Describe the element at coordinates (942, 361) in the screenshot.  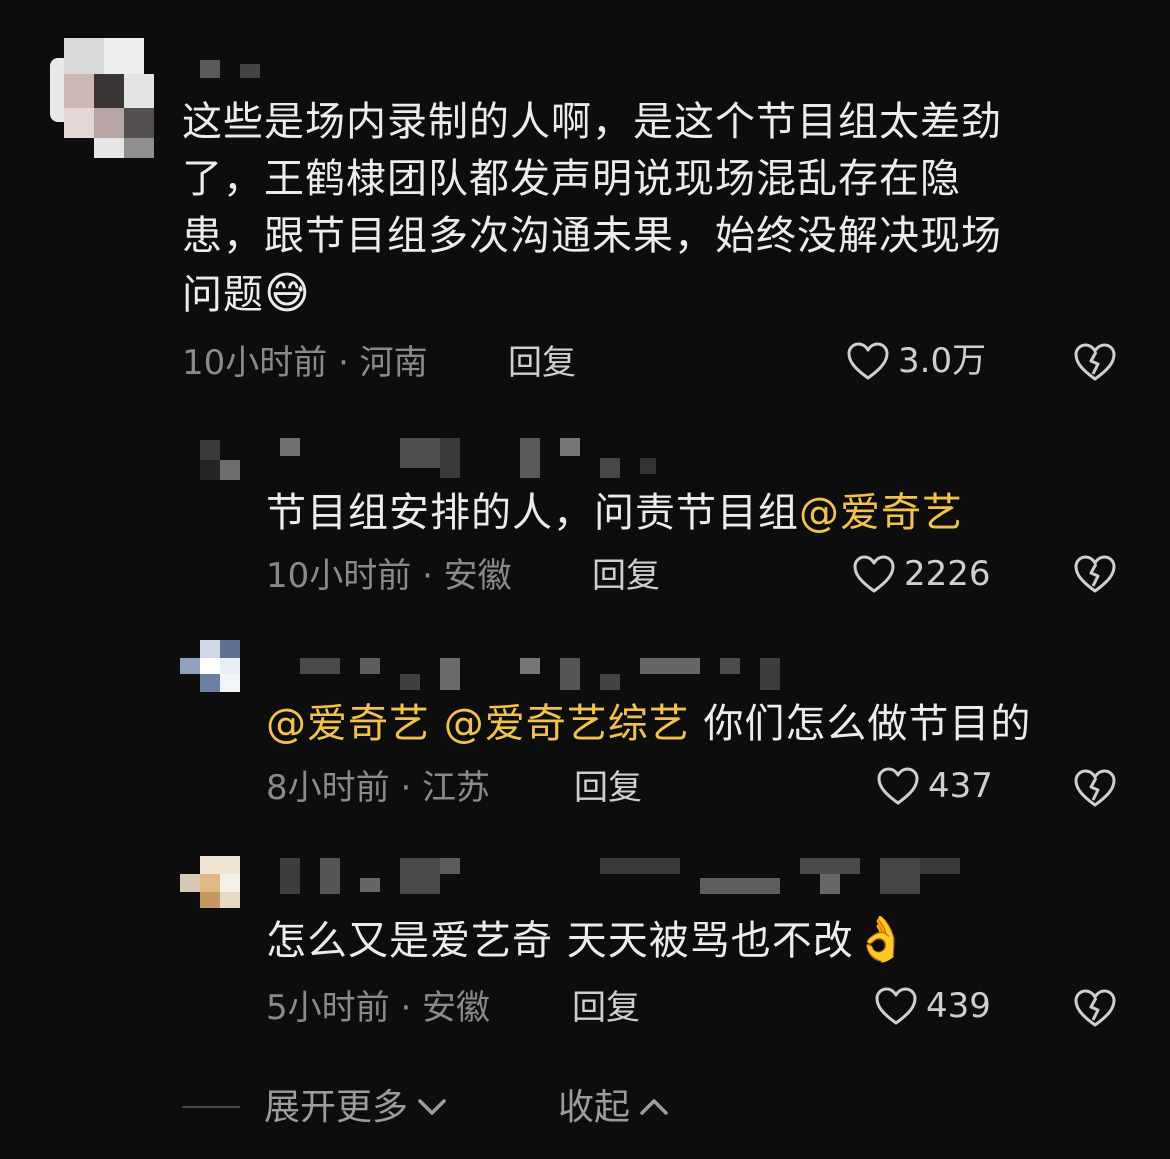
I see `like-count: 3.0万` at that location.